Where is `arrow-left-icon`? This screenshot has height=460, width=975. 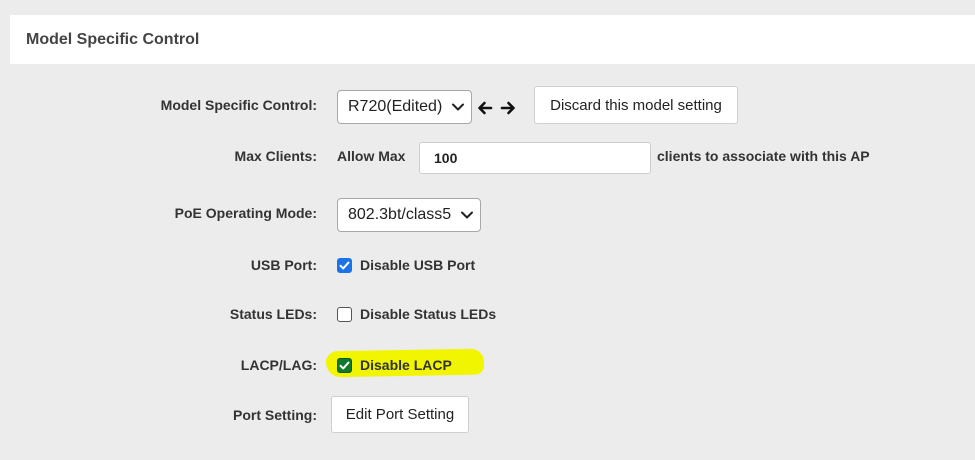
arrow-left-icon is located at coordinates (485, 108).